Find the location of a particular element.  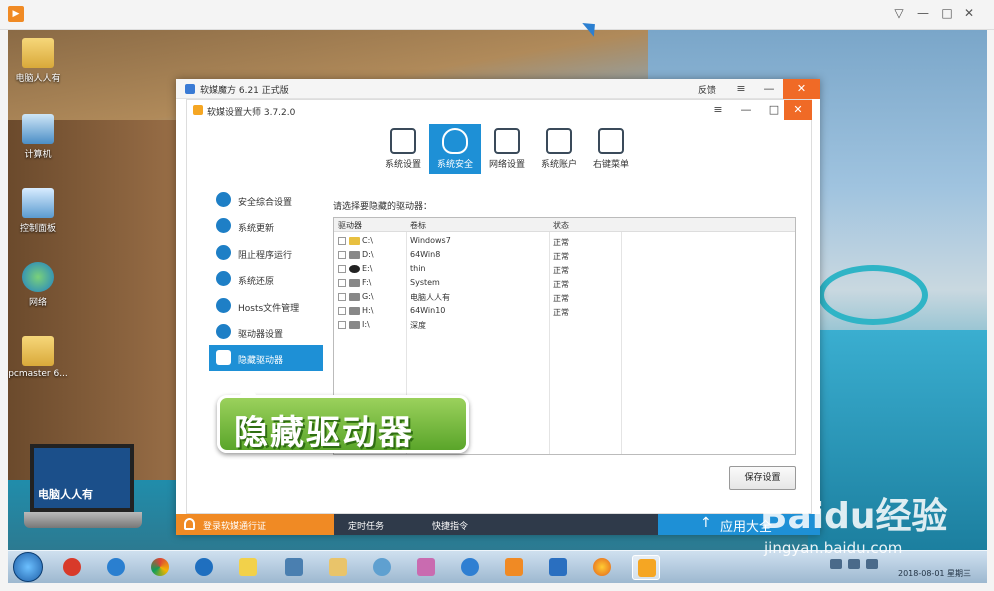

taskbar-app-ie is located at coordinates (116, 567).